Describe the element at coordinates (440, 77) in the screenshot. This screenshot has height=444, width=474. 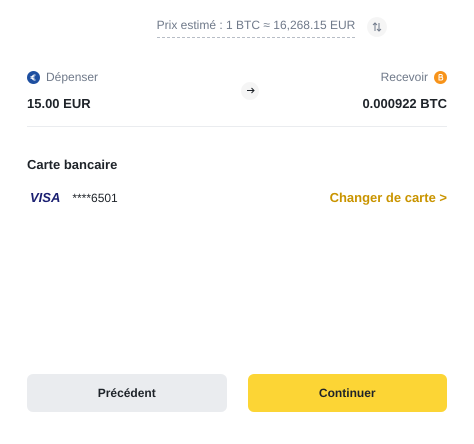
I see `bitcoin-coin-icon` at that location.